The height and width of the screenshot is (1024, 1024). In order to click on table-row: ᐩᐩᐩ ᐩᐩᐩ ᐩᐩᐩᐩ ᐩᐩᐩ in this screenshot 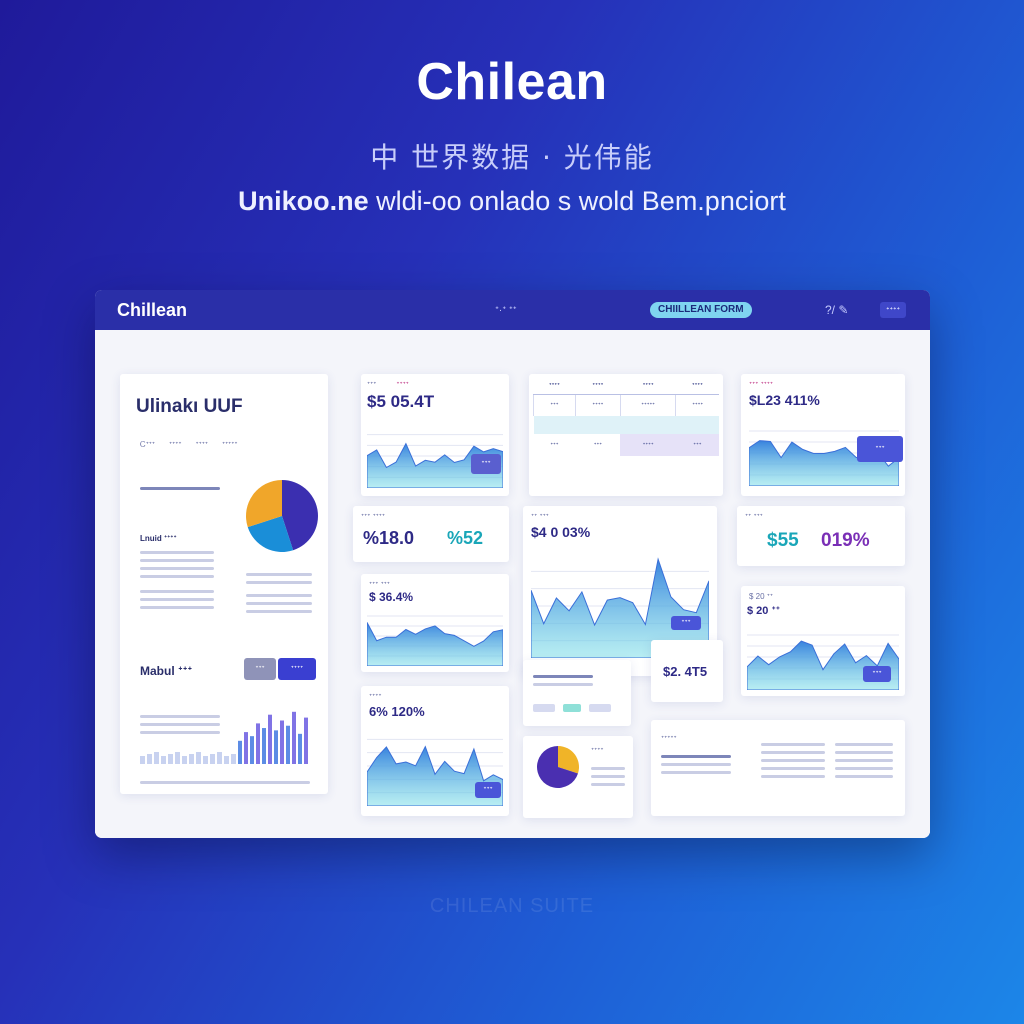, I will do `click(626, 445)`.